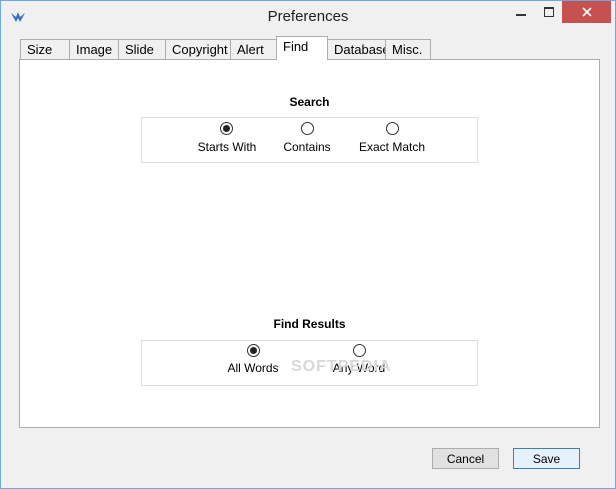 The image size is (616, 489). Describe the element at coordinates (94, 49) in the screenshot. I see `tab-image: Image` at that location.